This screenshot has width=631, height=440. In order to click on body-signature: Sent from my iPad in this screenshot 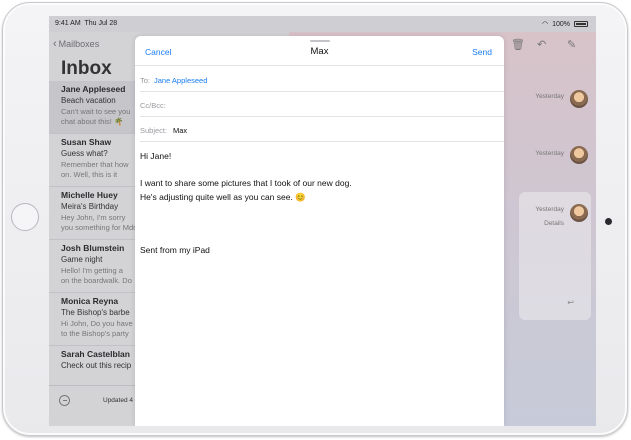, I will do `click(175, 250)`.